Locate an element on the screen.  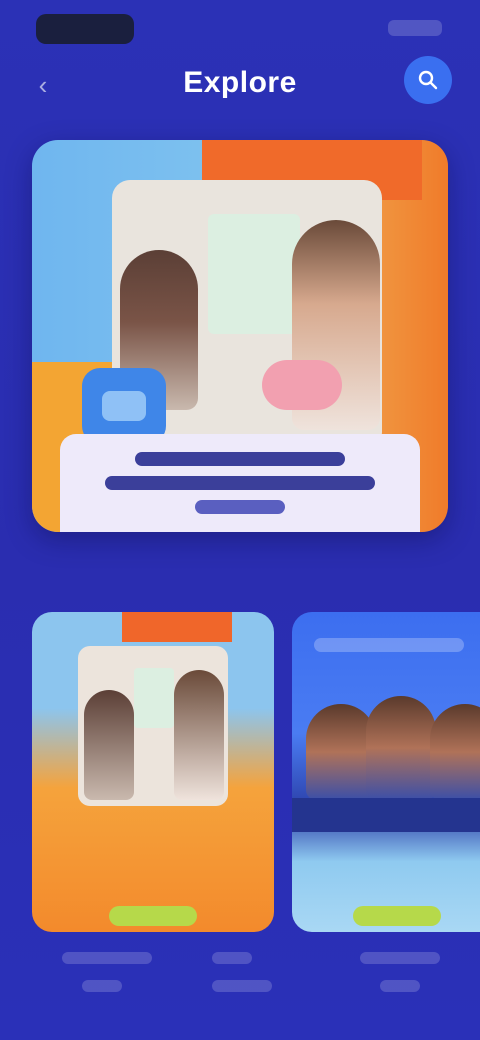
card-person-left is located at coordinates (109, 745).